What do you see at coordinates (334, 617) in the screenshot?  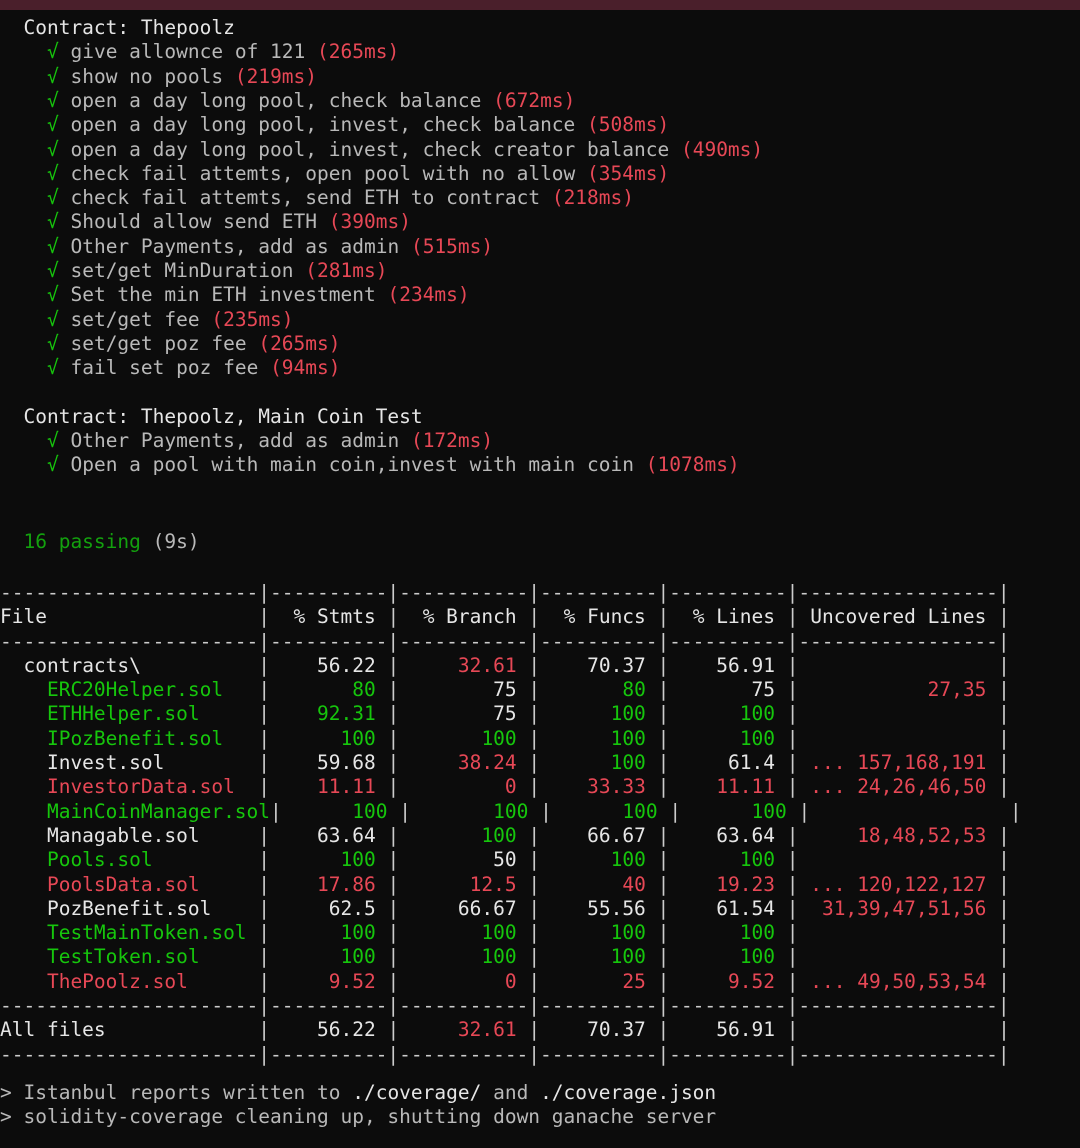 I see `column-header: % Stmts` at bounding box center [334, 617].